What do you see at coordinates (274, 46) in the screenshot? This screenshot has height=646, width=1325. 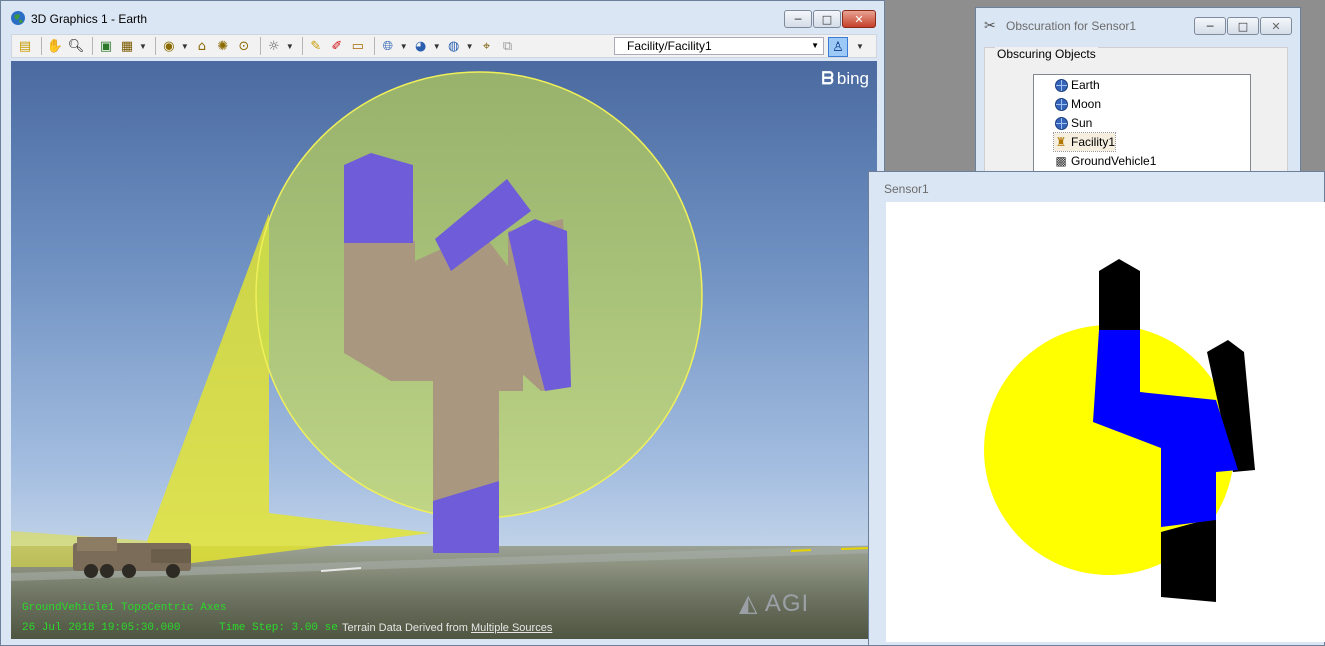 I see `lighting-icon: ☼` at bounding box center [274, 46].